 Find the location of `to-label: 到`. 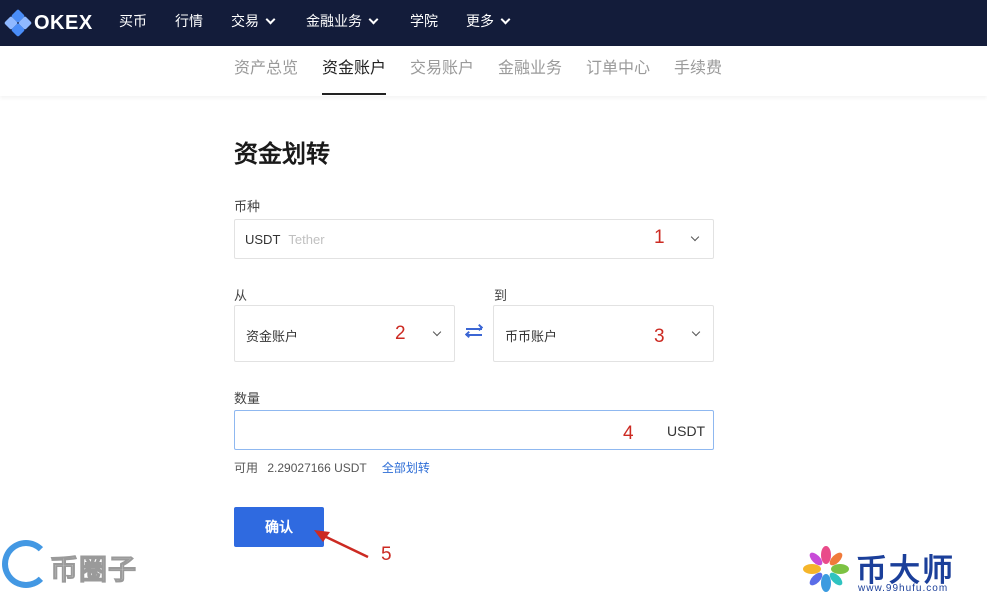

to-label: 到 is located at coordinates (501, 295).